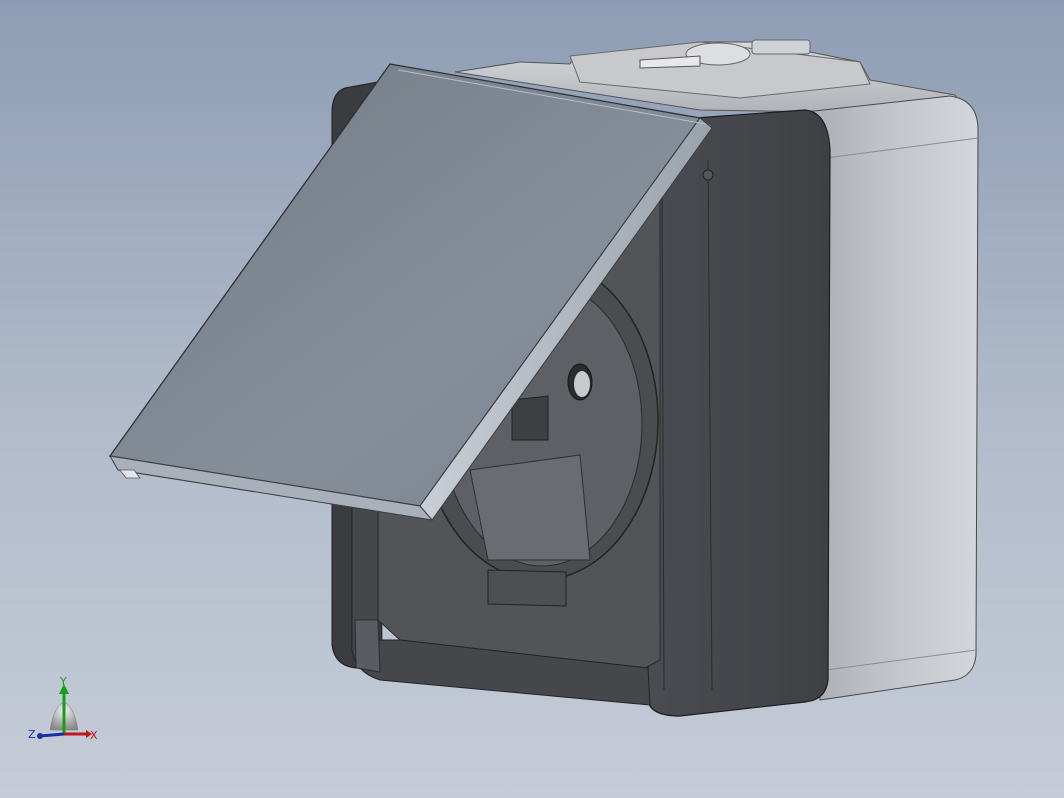  I want to click on y-axis-label: Y, so click(63, 681).